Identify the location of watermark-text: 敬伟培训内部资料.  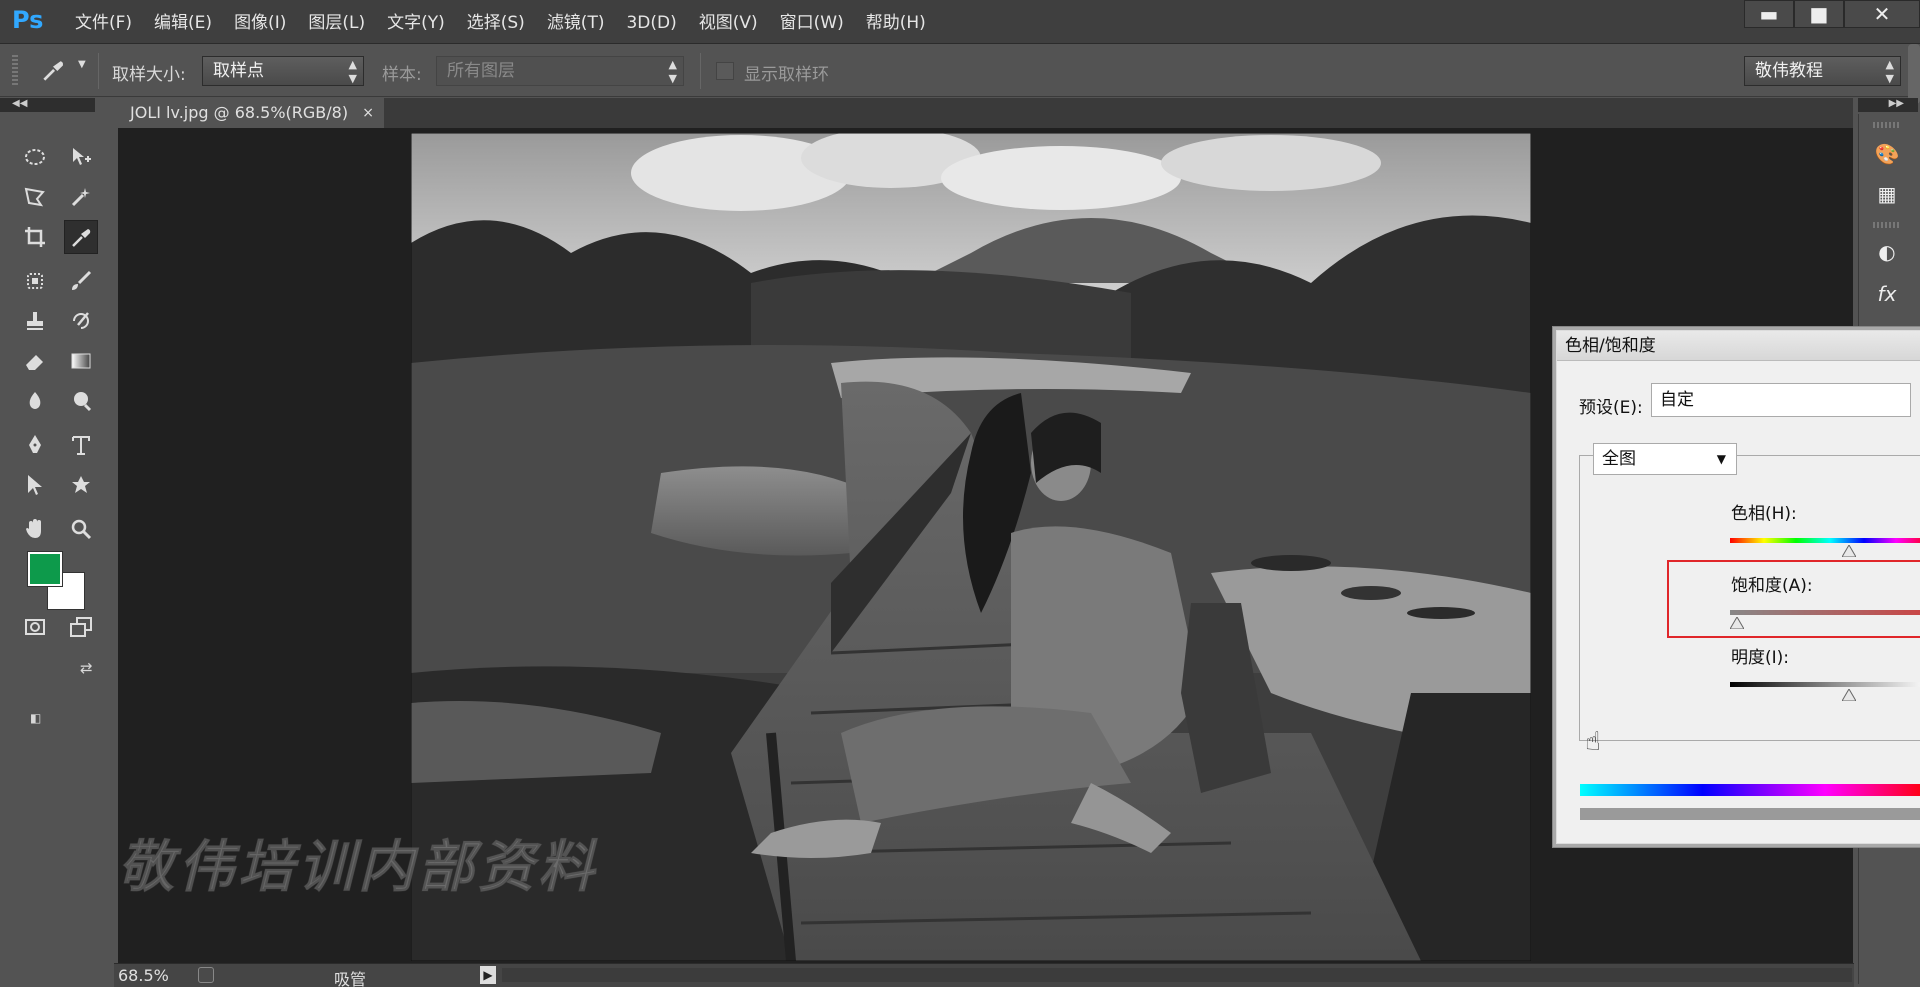
(358, 868).